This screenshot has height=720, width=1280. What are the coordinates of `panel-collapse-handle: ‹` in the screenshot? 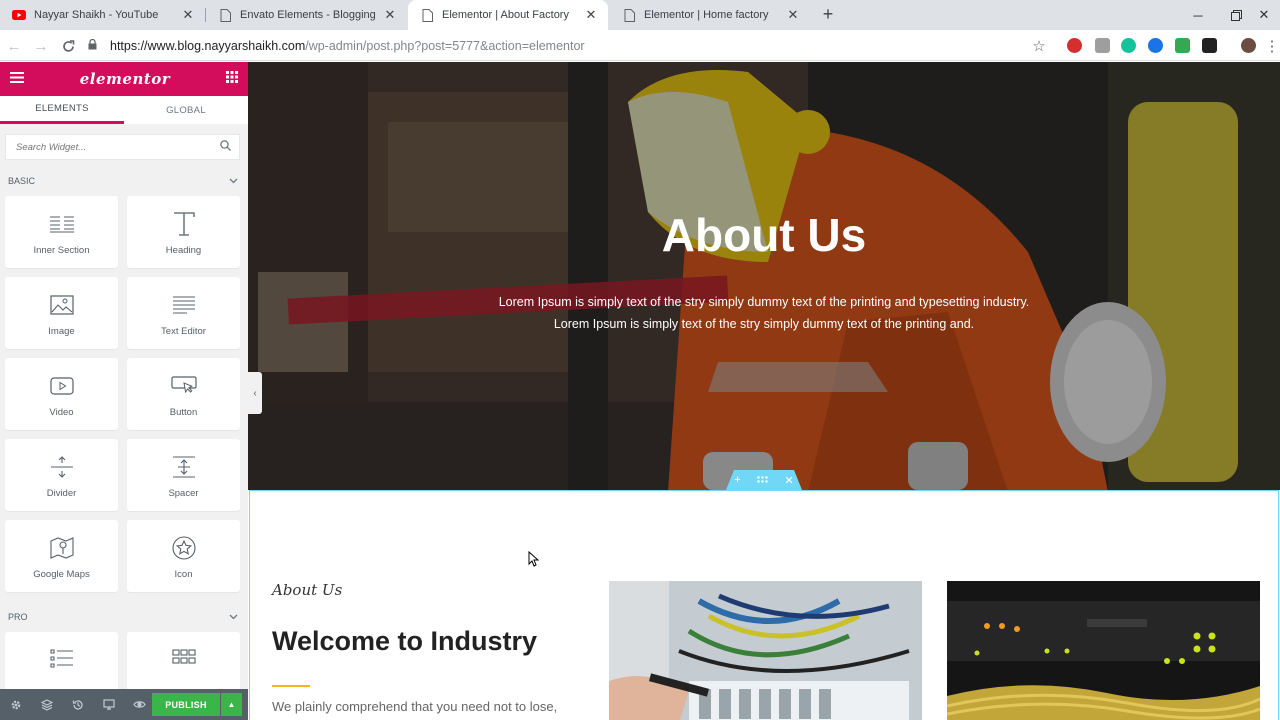 It's located at (255, 393).